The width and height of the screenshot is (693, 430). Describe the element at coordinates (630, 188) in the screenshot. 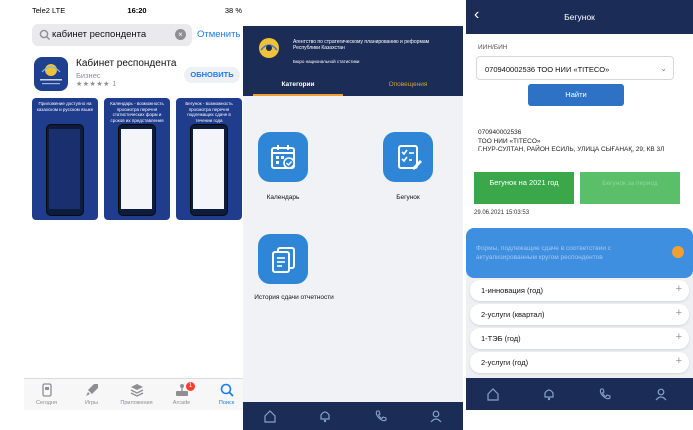

I see `begunok-period-button: Бегунок за период` at that location.